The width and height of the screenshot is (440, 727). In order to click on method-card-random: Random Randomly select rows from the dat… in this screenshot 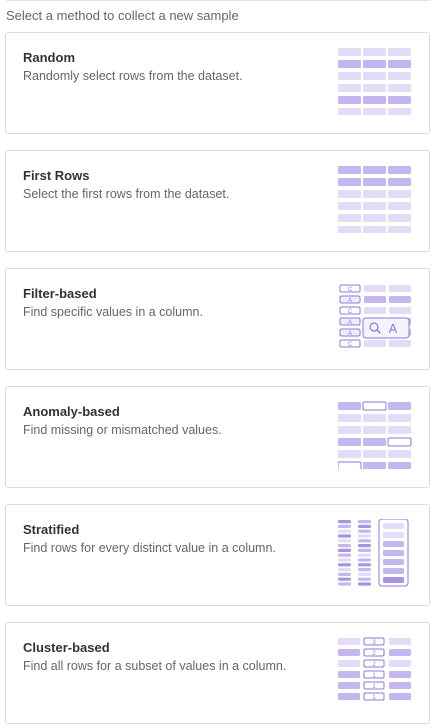, I will do `click(217, 83)`.